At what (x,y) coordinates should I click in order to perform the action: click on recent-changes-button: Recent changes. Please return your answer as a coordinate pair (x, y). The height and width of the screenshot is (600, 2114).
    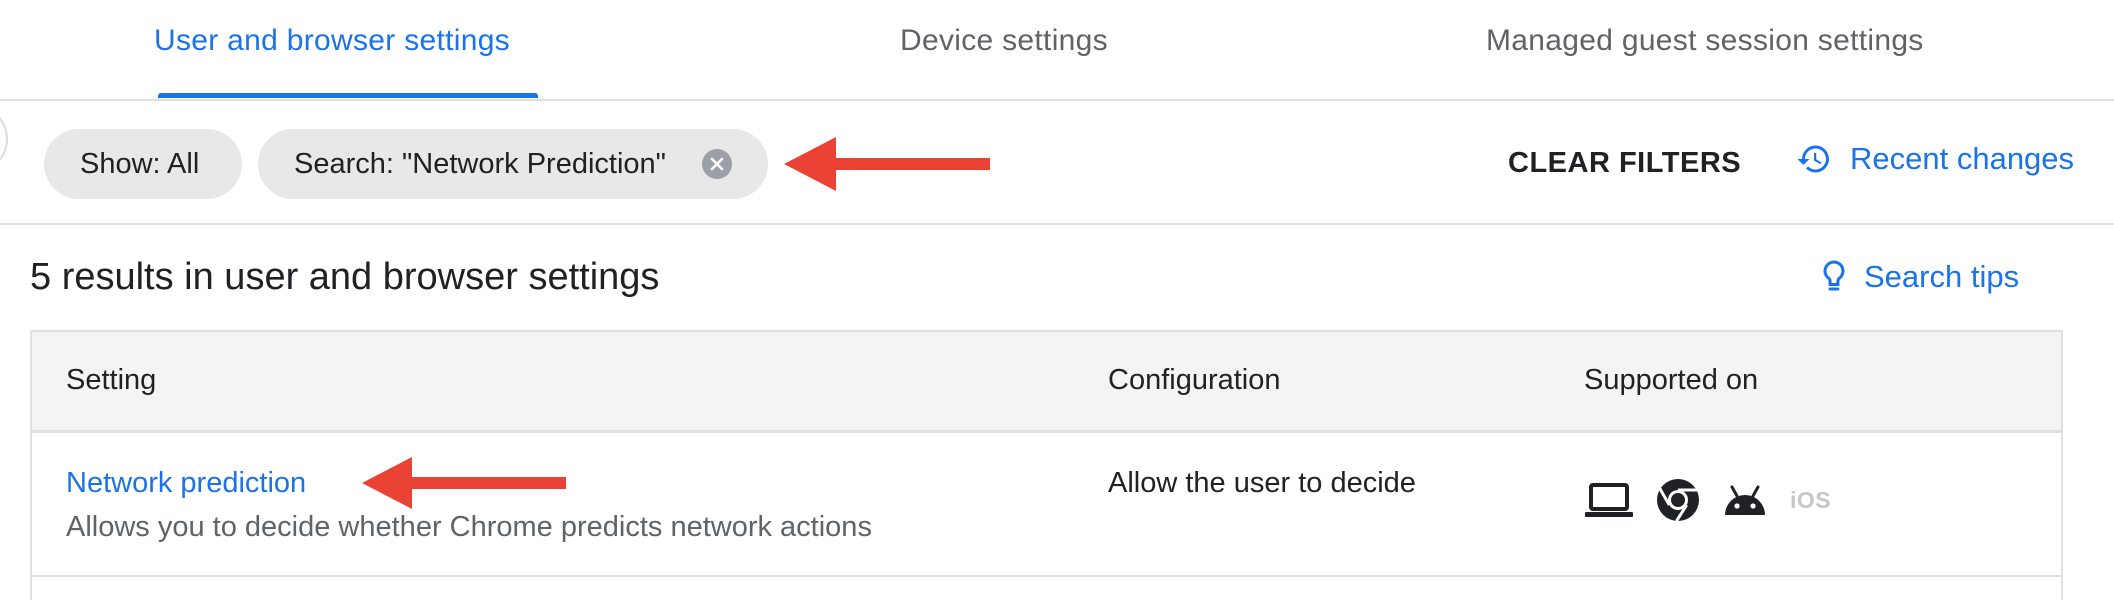
    Looking at the image, I should click on (1935, 159).